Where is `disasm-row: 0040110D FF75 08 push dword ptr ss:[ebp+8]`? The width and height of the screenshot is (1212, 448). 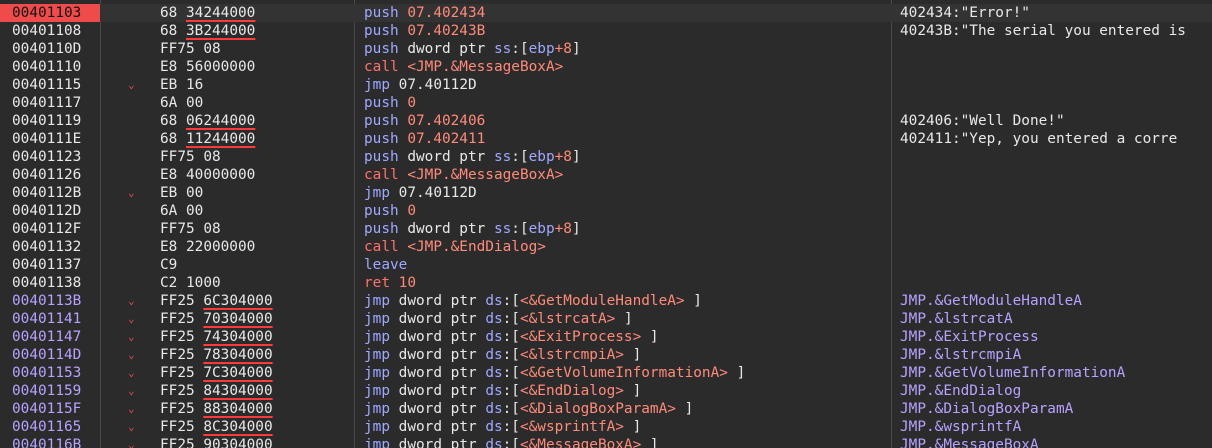 disasm-row: 0040110D FF75 08 push dword ptr ss:[ebp+8] is located at coordinates (606, 49).